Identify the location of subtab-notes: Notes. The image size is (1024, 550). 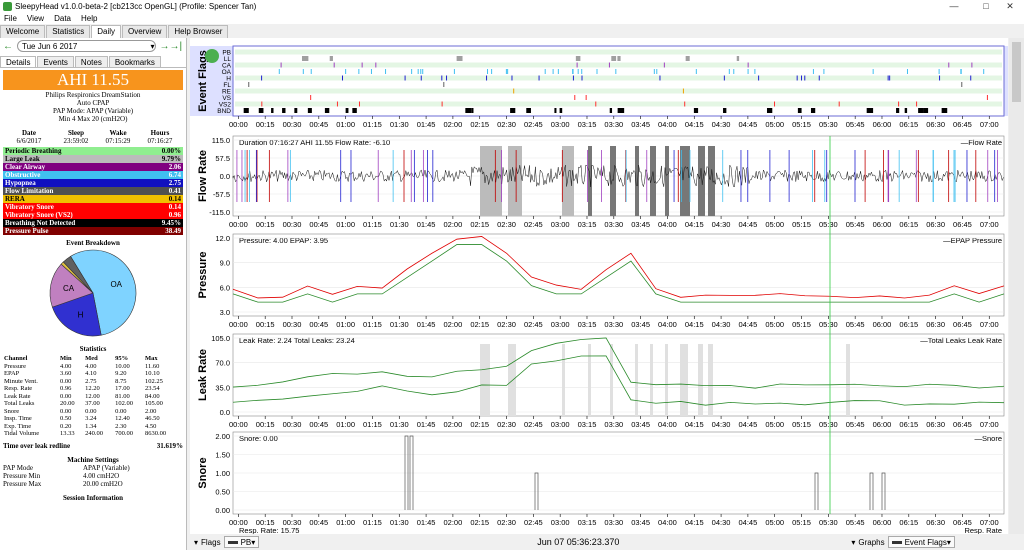
(91, 61).